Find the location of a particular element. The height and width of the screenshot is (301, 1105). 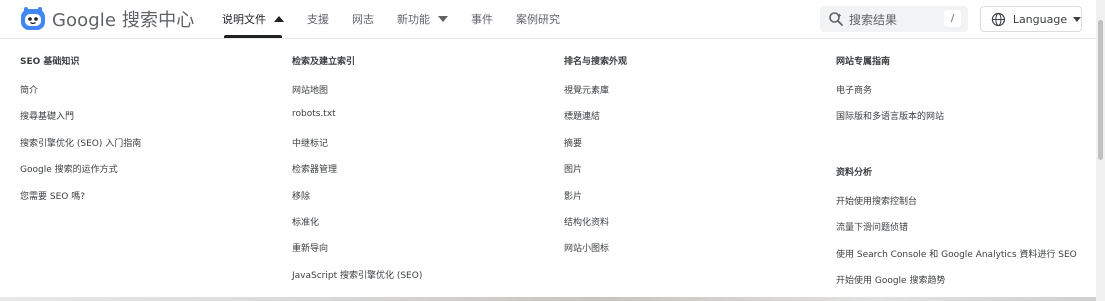

search-box: 搜索结果 / is located at coordinates (894, 19).